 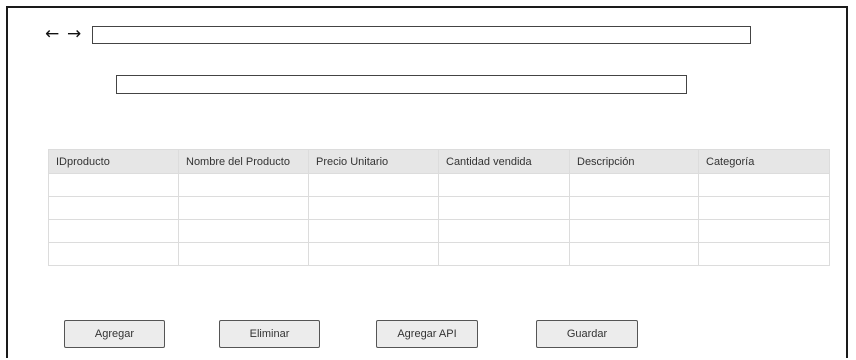 What do you see at coordinates (401, 84) in the screenshot?
I see `text-input-field` at bounding box center [401, 84].